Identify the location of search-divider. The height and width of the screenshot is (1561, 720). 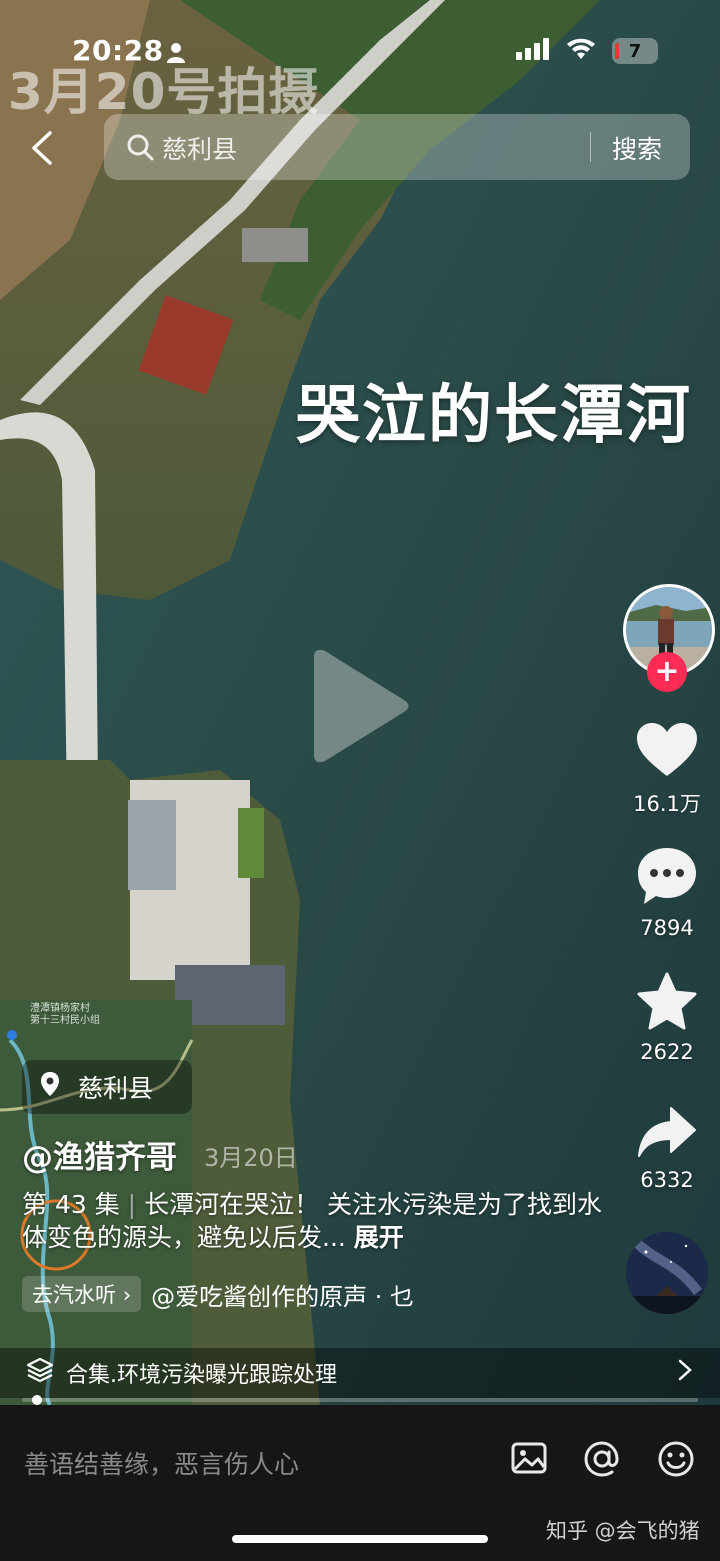
(590, 147).